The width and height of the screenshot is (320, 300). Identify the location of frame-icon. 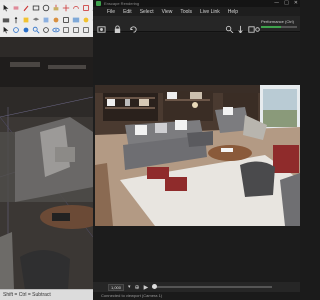
(100, 291).